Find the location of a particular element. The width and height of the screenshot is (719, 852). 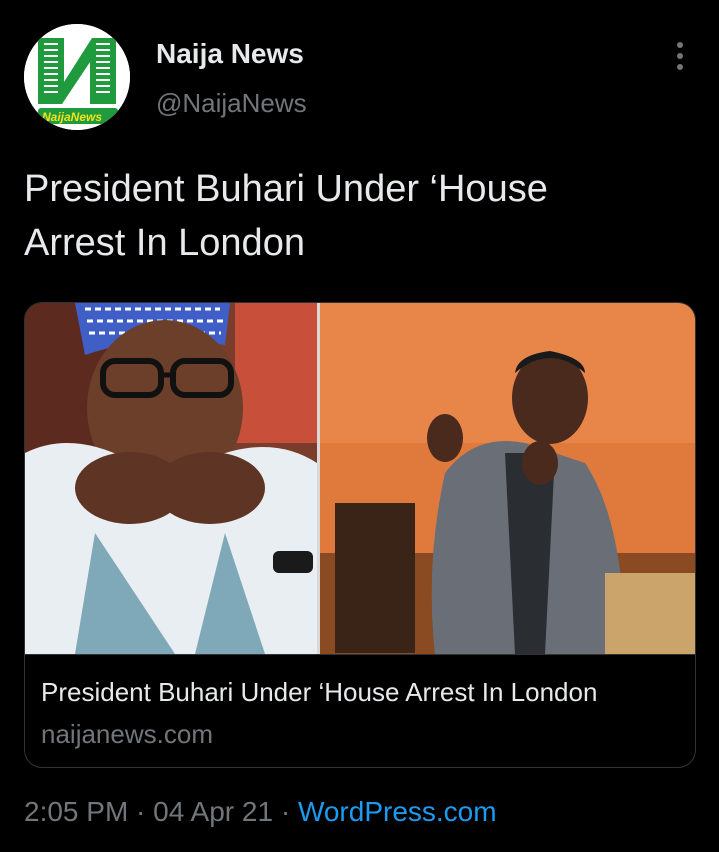

tweet-text-line: Arrest In London is located at coordinates (164, 243).